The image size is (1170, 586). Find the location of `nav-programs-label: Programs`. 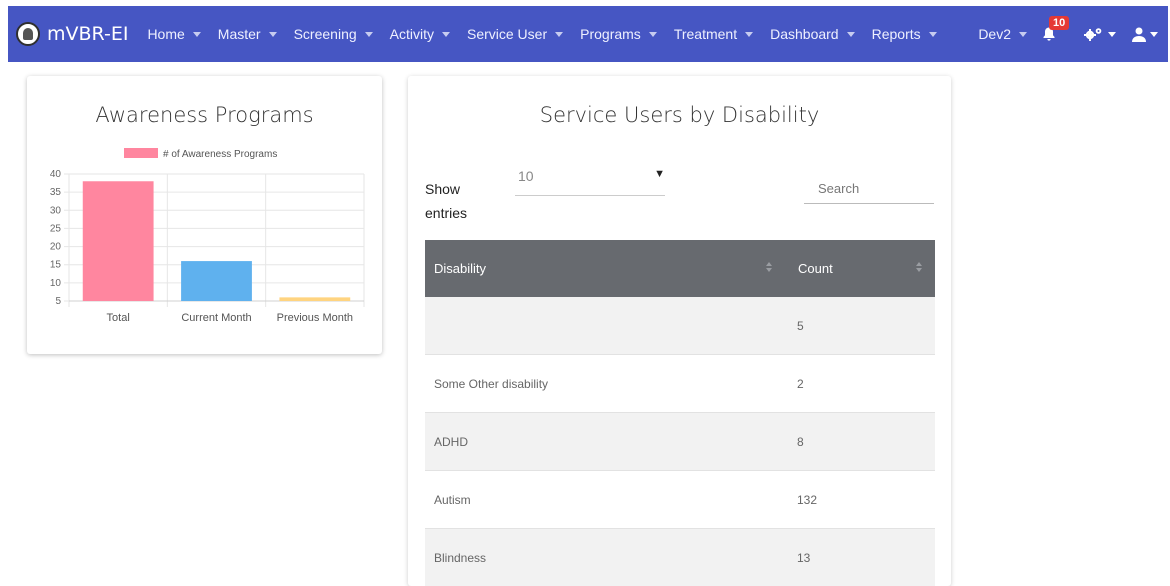

nav-programs-label: Programs is located at coordinates (610, 34).